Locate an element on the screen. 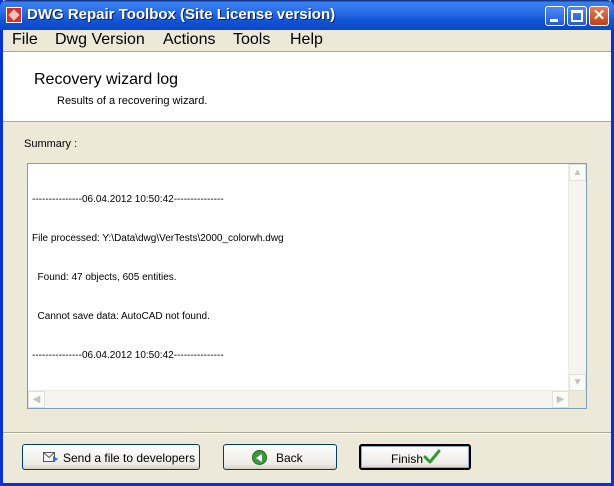  horizontal-scrollbar: ◀ ▶ is located at coordinates (298, 399).